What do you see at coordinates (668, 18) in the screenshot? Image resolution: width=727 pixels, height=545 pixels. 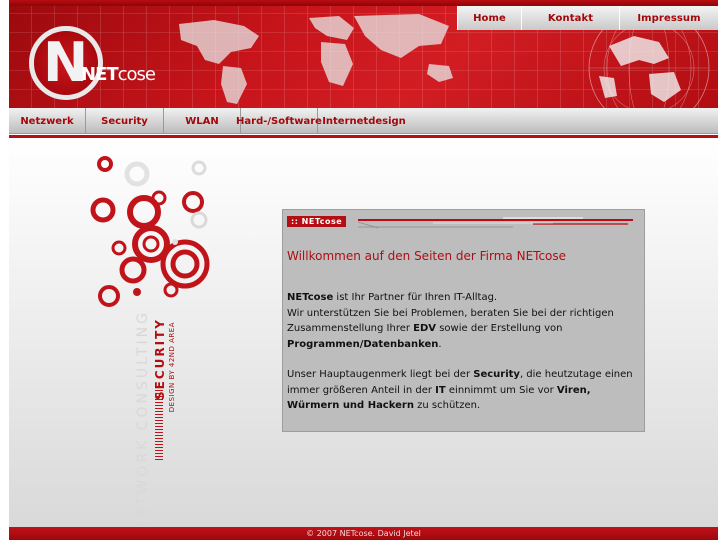 I see `topnav-impressum: Impressum` at bounding box center [668, 18].